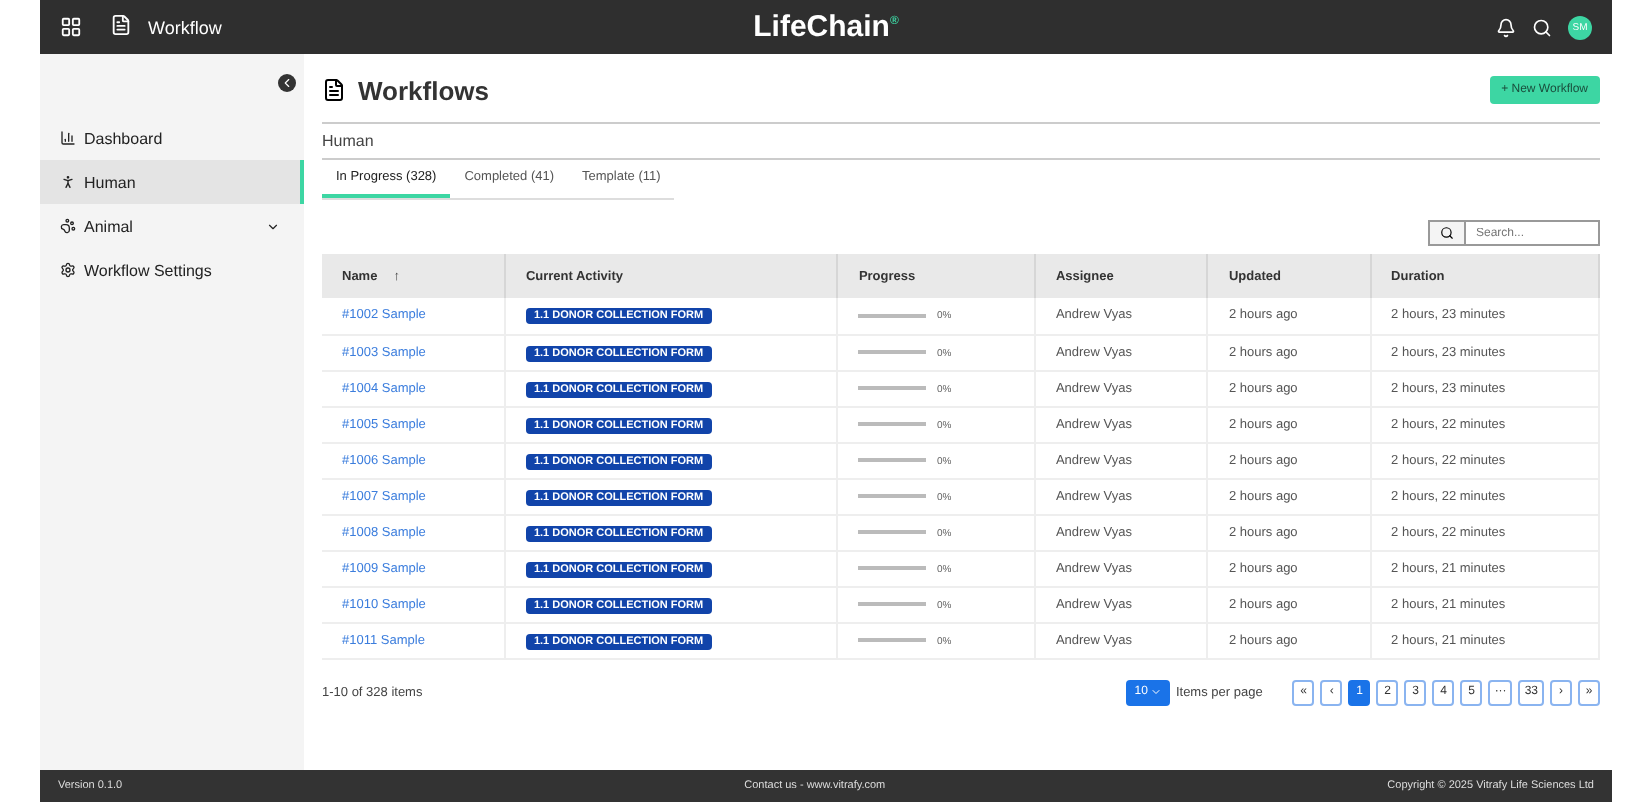  I want to click on person-icon, so click(68, 182).